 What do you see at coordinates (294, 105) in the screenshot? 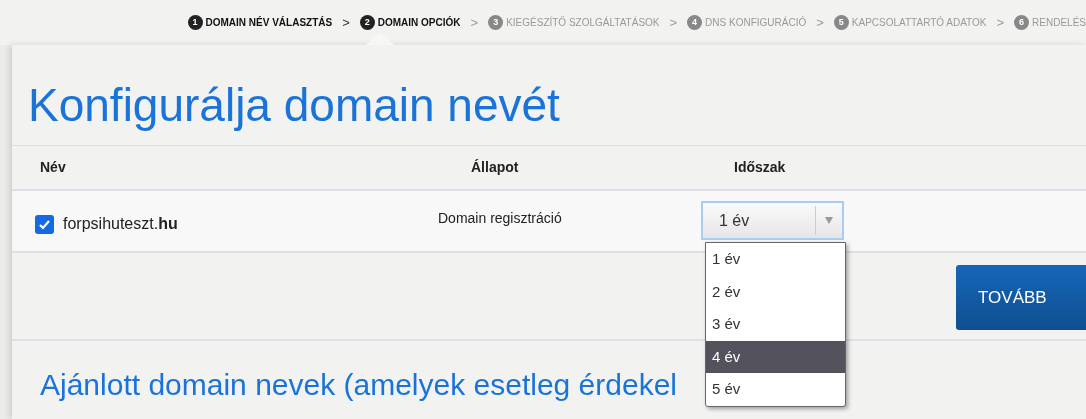
I see `page-title: Konfigurálja domain nevét` at bounding box center [294, 105].